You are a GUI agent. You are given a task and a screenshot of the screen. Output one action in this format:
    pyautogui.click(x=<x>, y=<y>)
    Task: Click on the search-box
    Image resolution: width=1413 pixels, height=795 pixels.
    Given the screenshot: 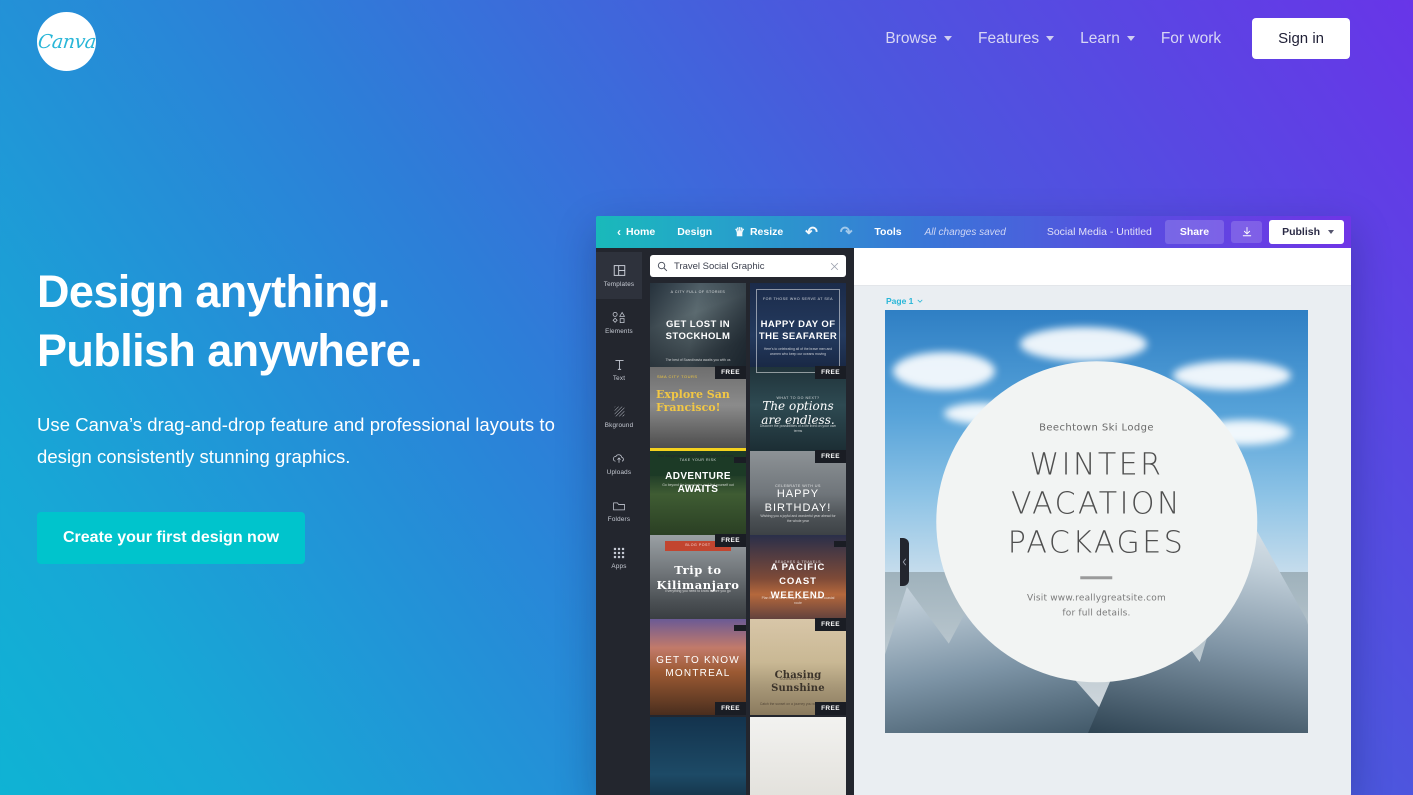 What is the action you would take?
    pyautogui.click(x=748, y=266)
    